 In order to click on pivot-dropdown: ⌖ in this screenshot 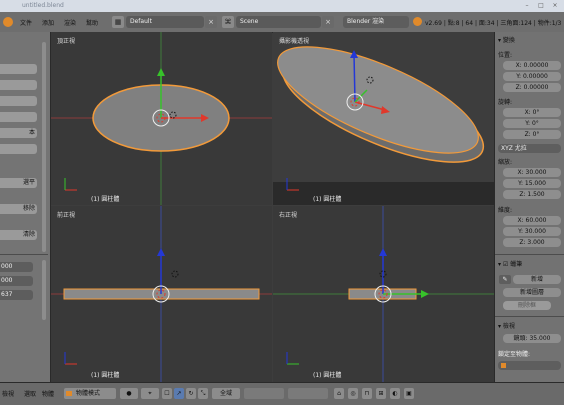, I will do `click(150, 393)`.